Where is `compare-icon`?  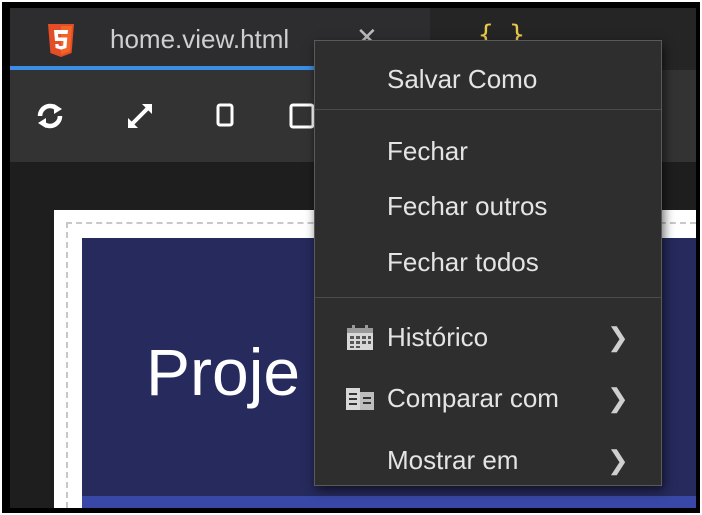
compare-icon is located at coordinates (360, 399).